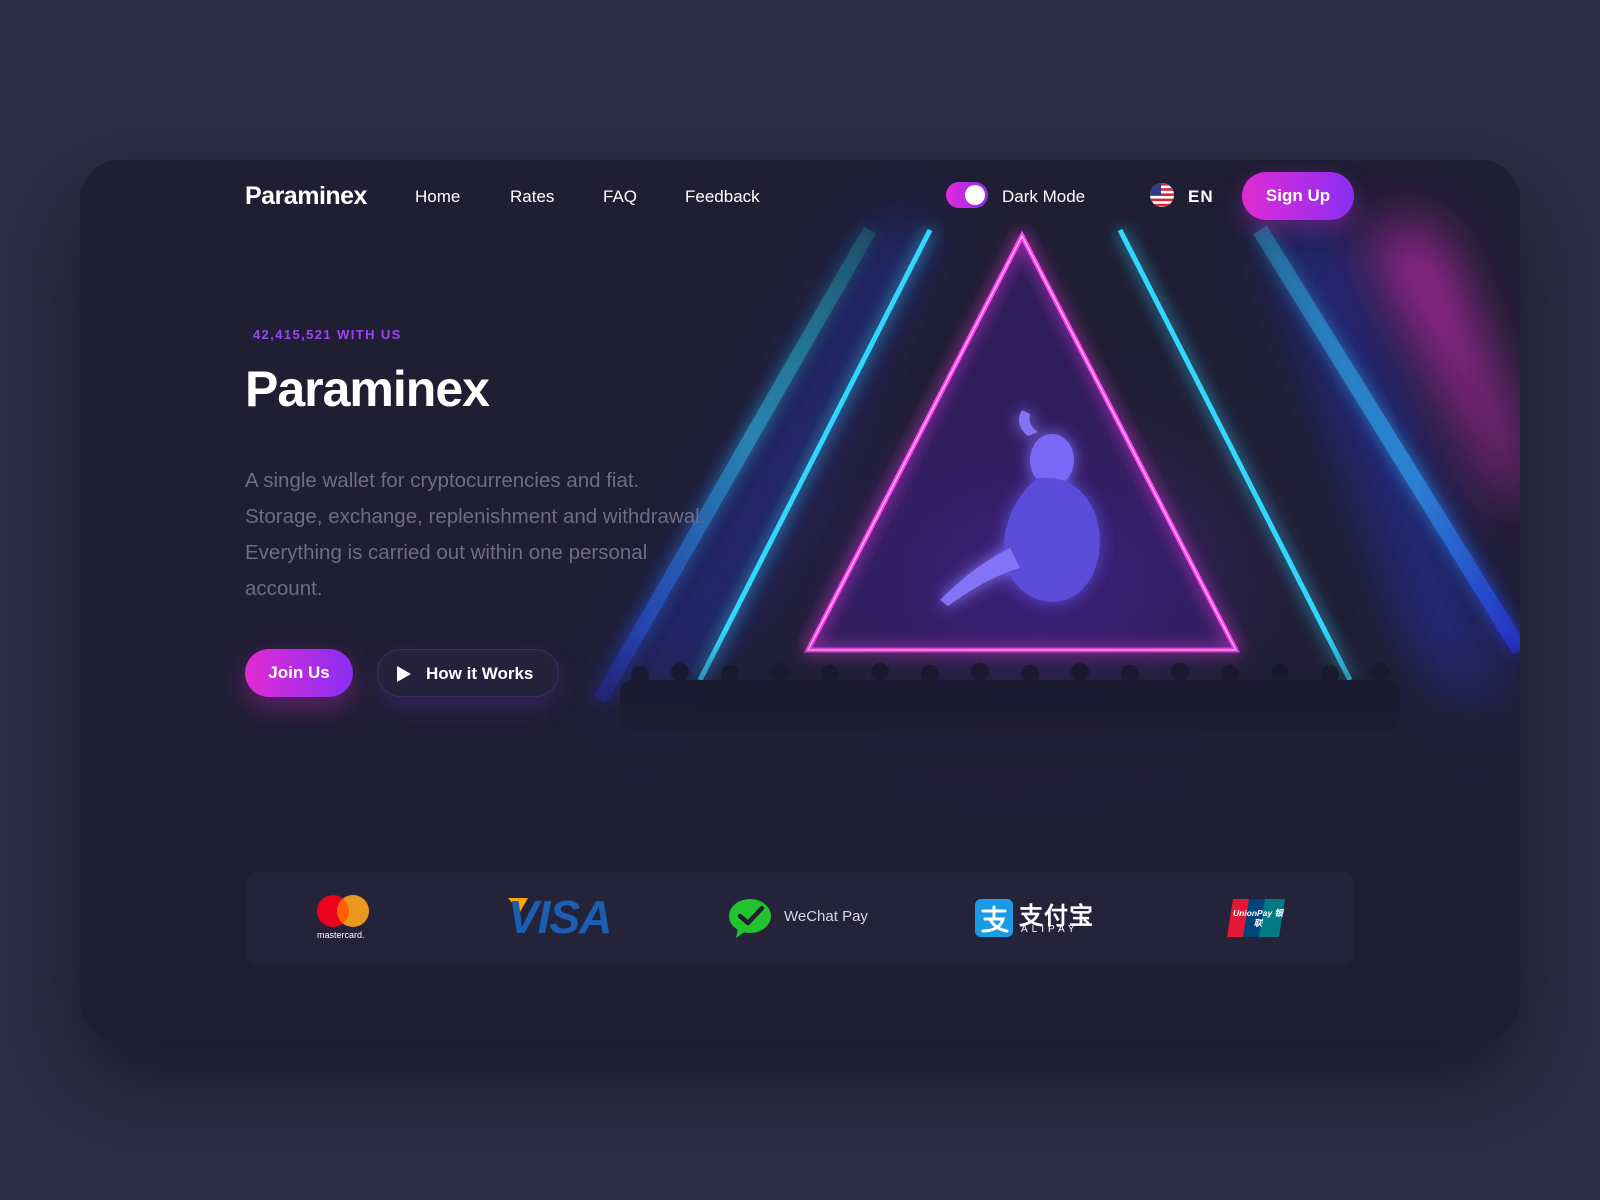 Image resolution: width=1600 pixels, height=1200 pixels. I want to click on logo: Paraminex, so click(306, 196).